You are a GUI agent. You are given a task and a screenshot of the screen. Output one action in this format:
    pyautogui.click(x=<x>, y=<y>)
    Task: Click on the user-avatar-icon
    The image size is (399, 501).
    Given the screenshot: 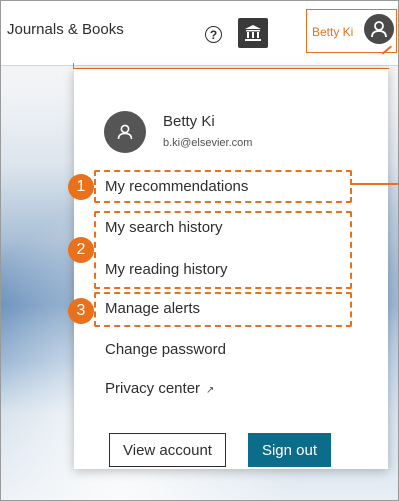 What is the action you would take?
    pyautogui.click(x=125, y=132)
    